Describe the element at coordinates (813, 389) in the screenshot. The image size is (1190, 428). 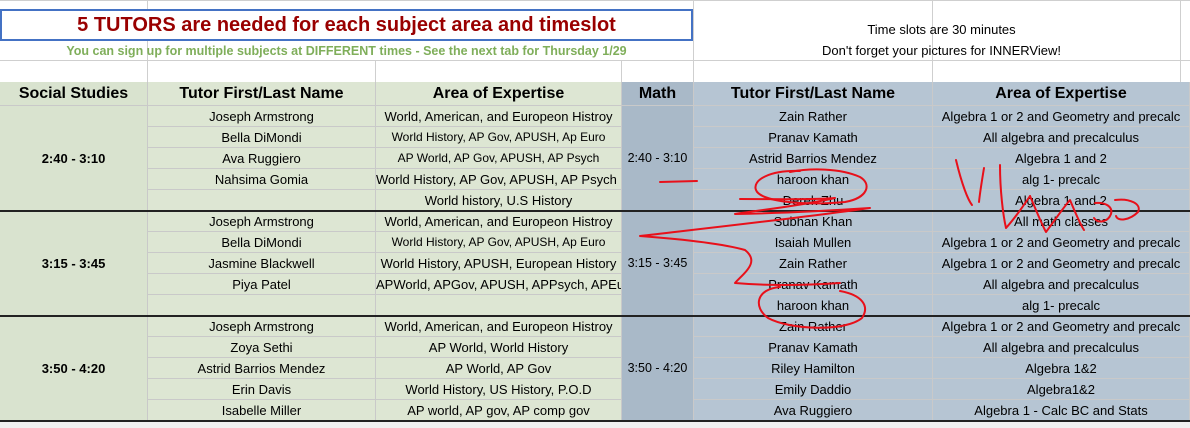
I see `math-tutor-cell: Emily Daddio` at that location.